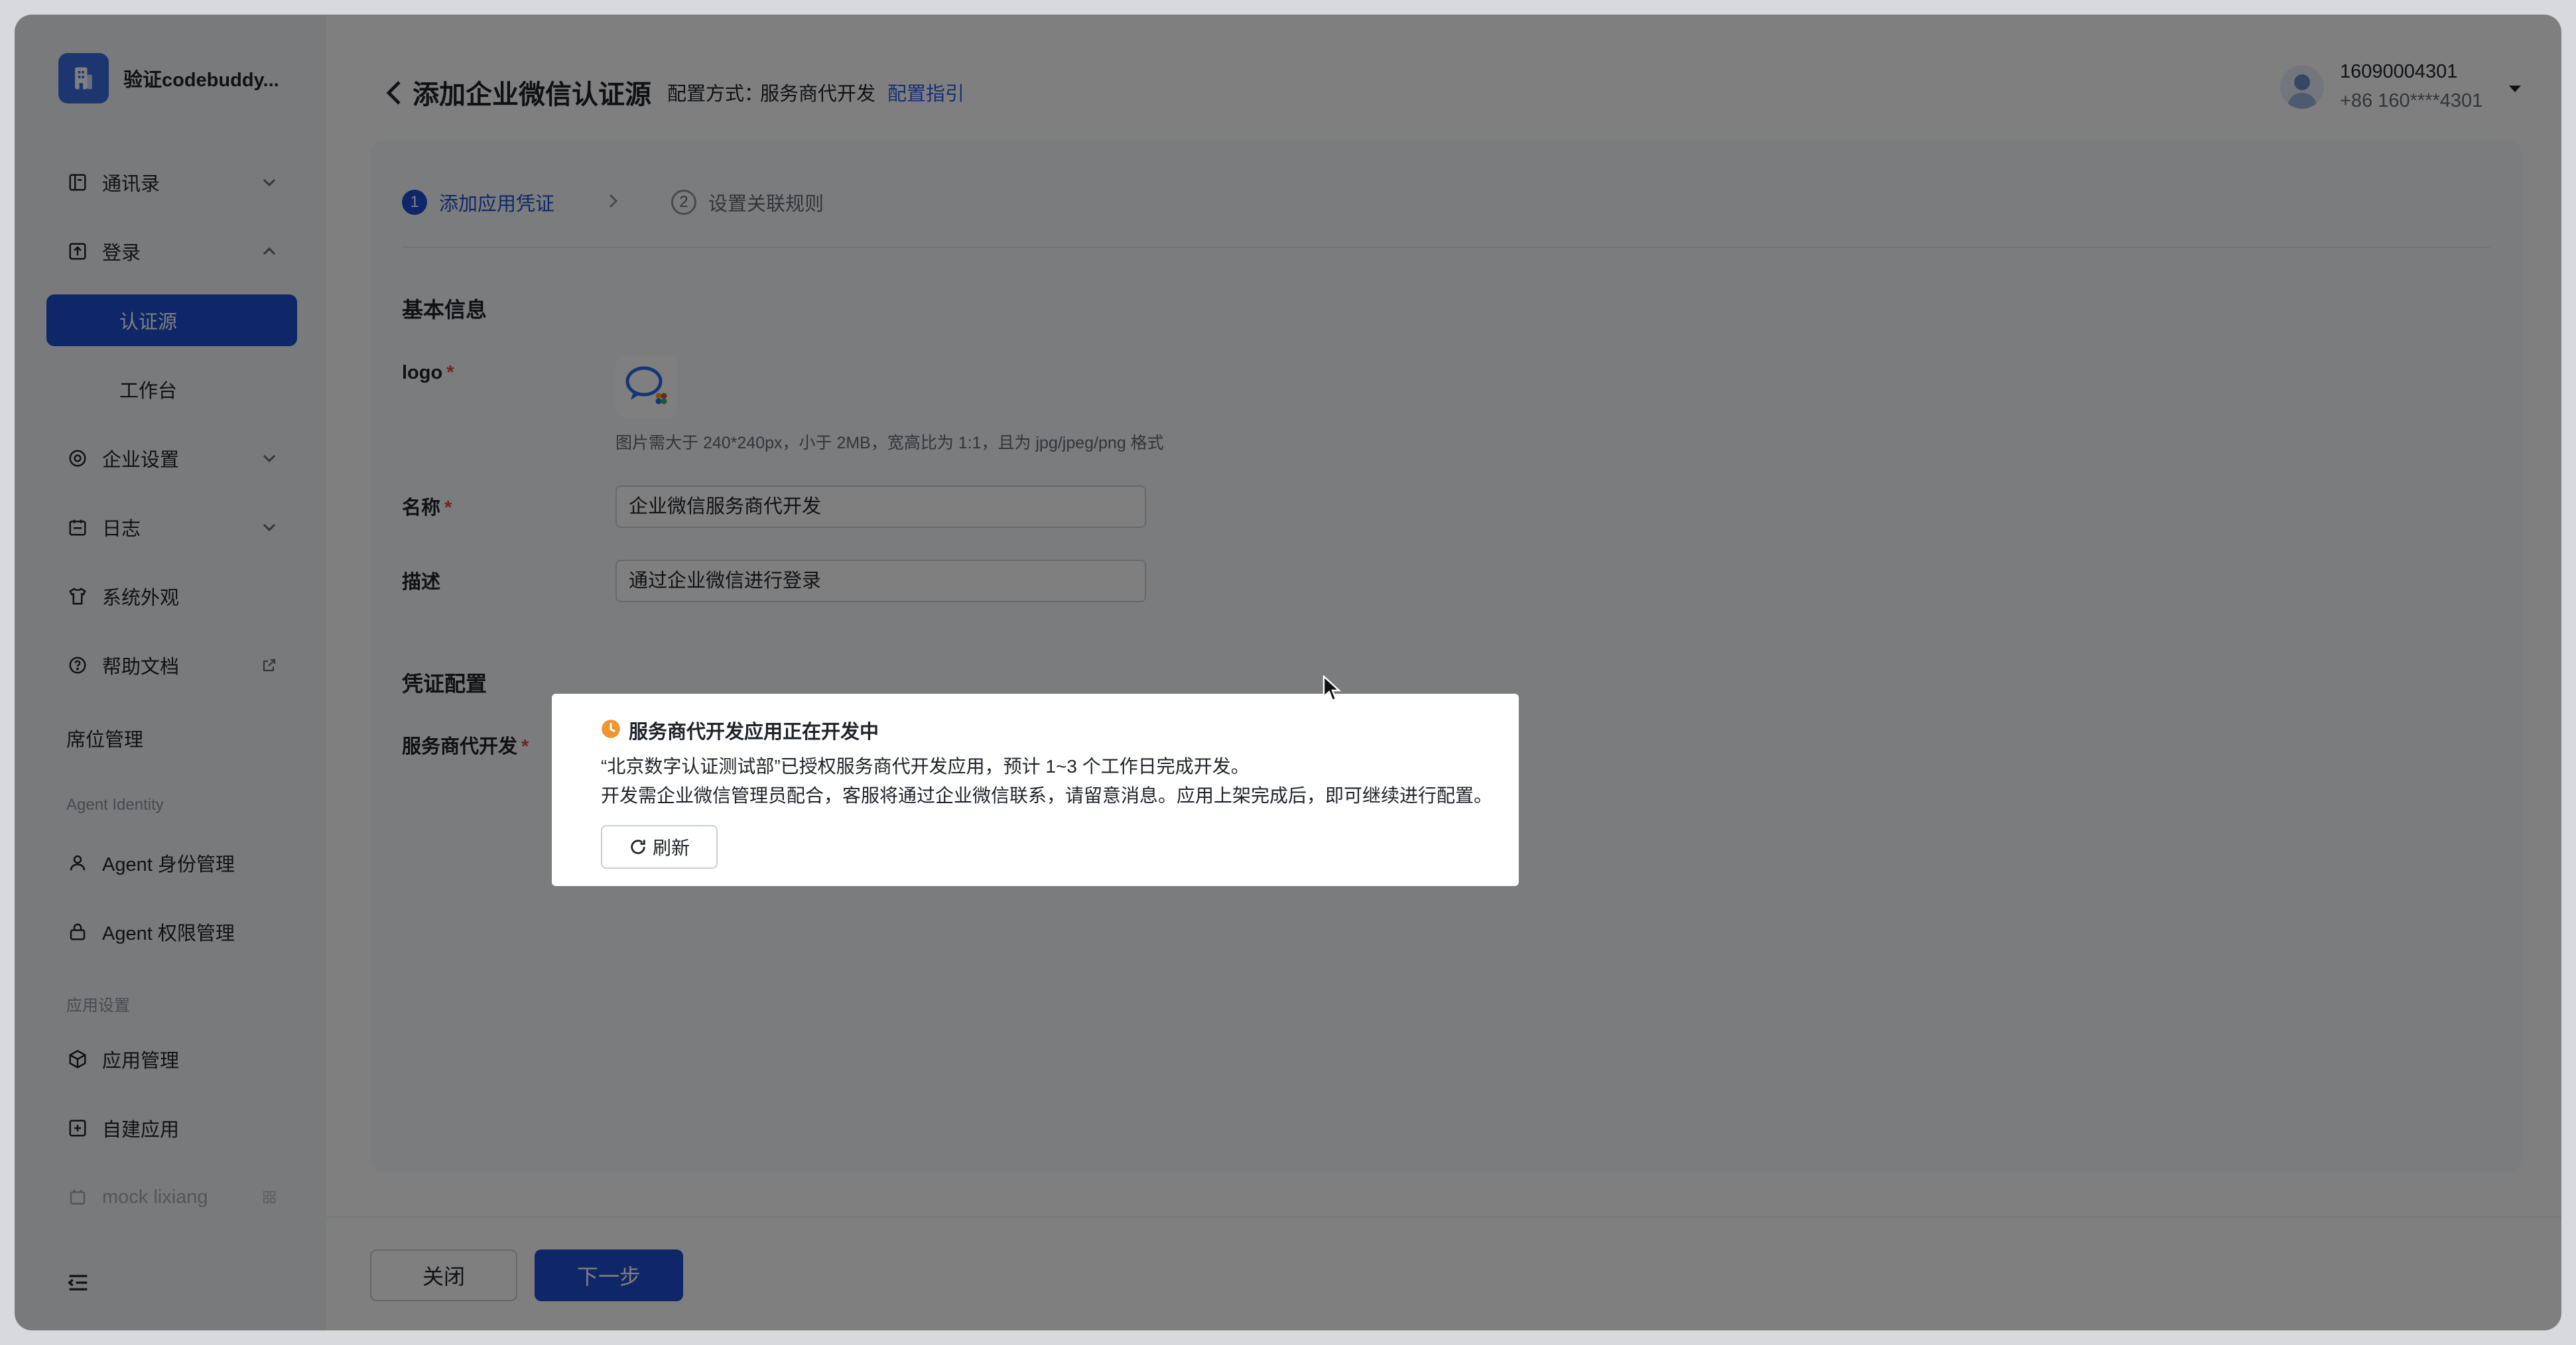  Describe the element at coordinates (926, 766) in the screenshot. I see `modal-message-line-1: “北京数字认证测试部”已授权服务商代开发应用，预计 1~3 个工作日完成开发。` at that location.